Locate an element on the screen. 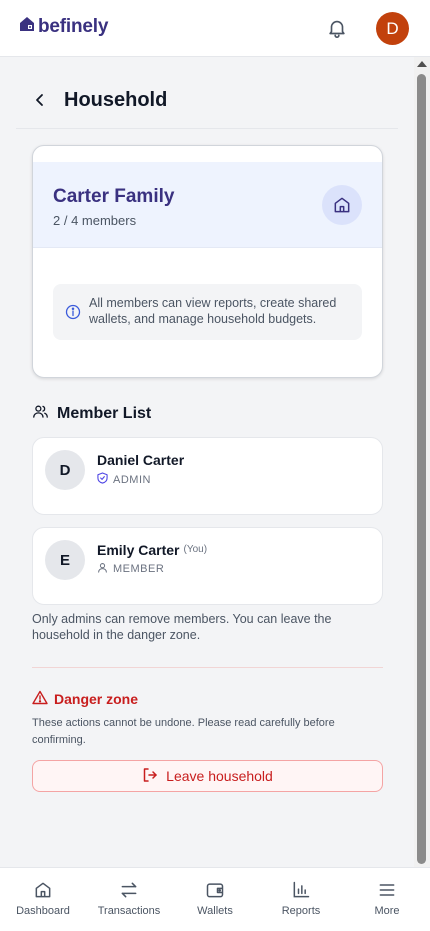 Image resolution: width=430 pixels, height=931 pixels. page-title: Household is located at coordinates (116, 100).